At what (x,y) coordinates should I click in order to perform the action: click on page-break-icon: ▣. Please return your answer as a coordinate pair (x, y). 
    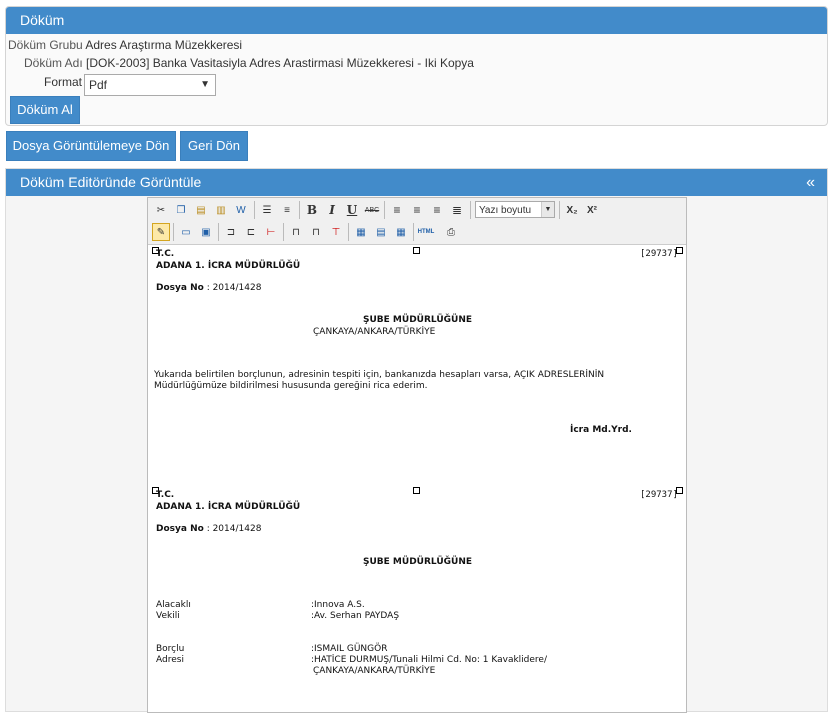
    Looking at the image, I should click on (206, 232).